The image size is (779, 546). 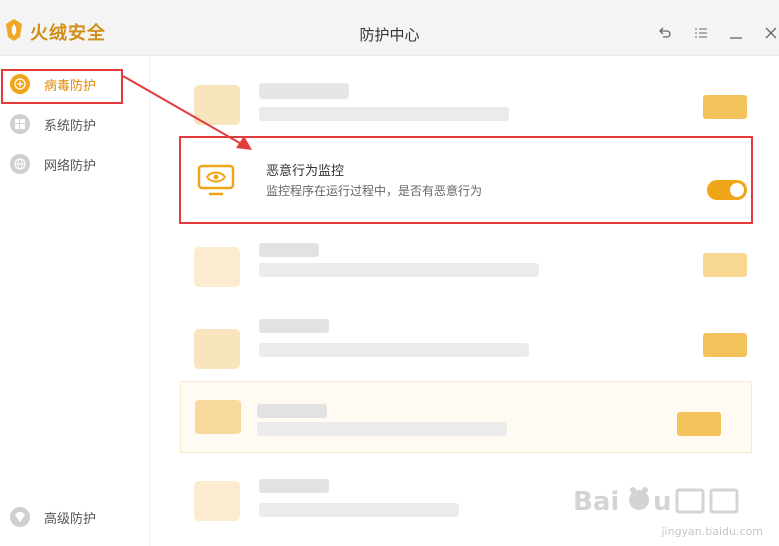 I want to click on baidu-watermark: Bai u, so click(x=668, y=504).